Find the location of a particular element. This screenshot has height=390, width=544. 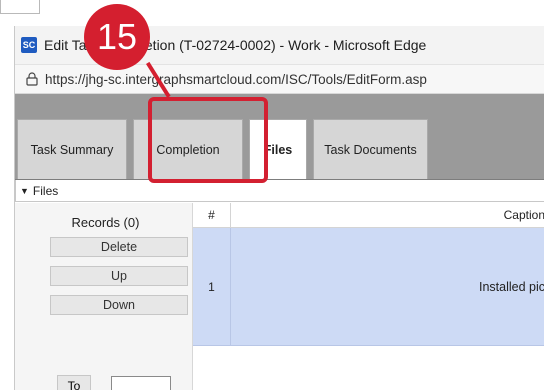

section-title: Files is located at coordinates (45, 190).